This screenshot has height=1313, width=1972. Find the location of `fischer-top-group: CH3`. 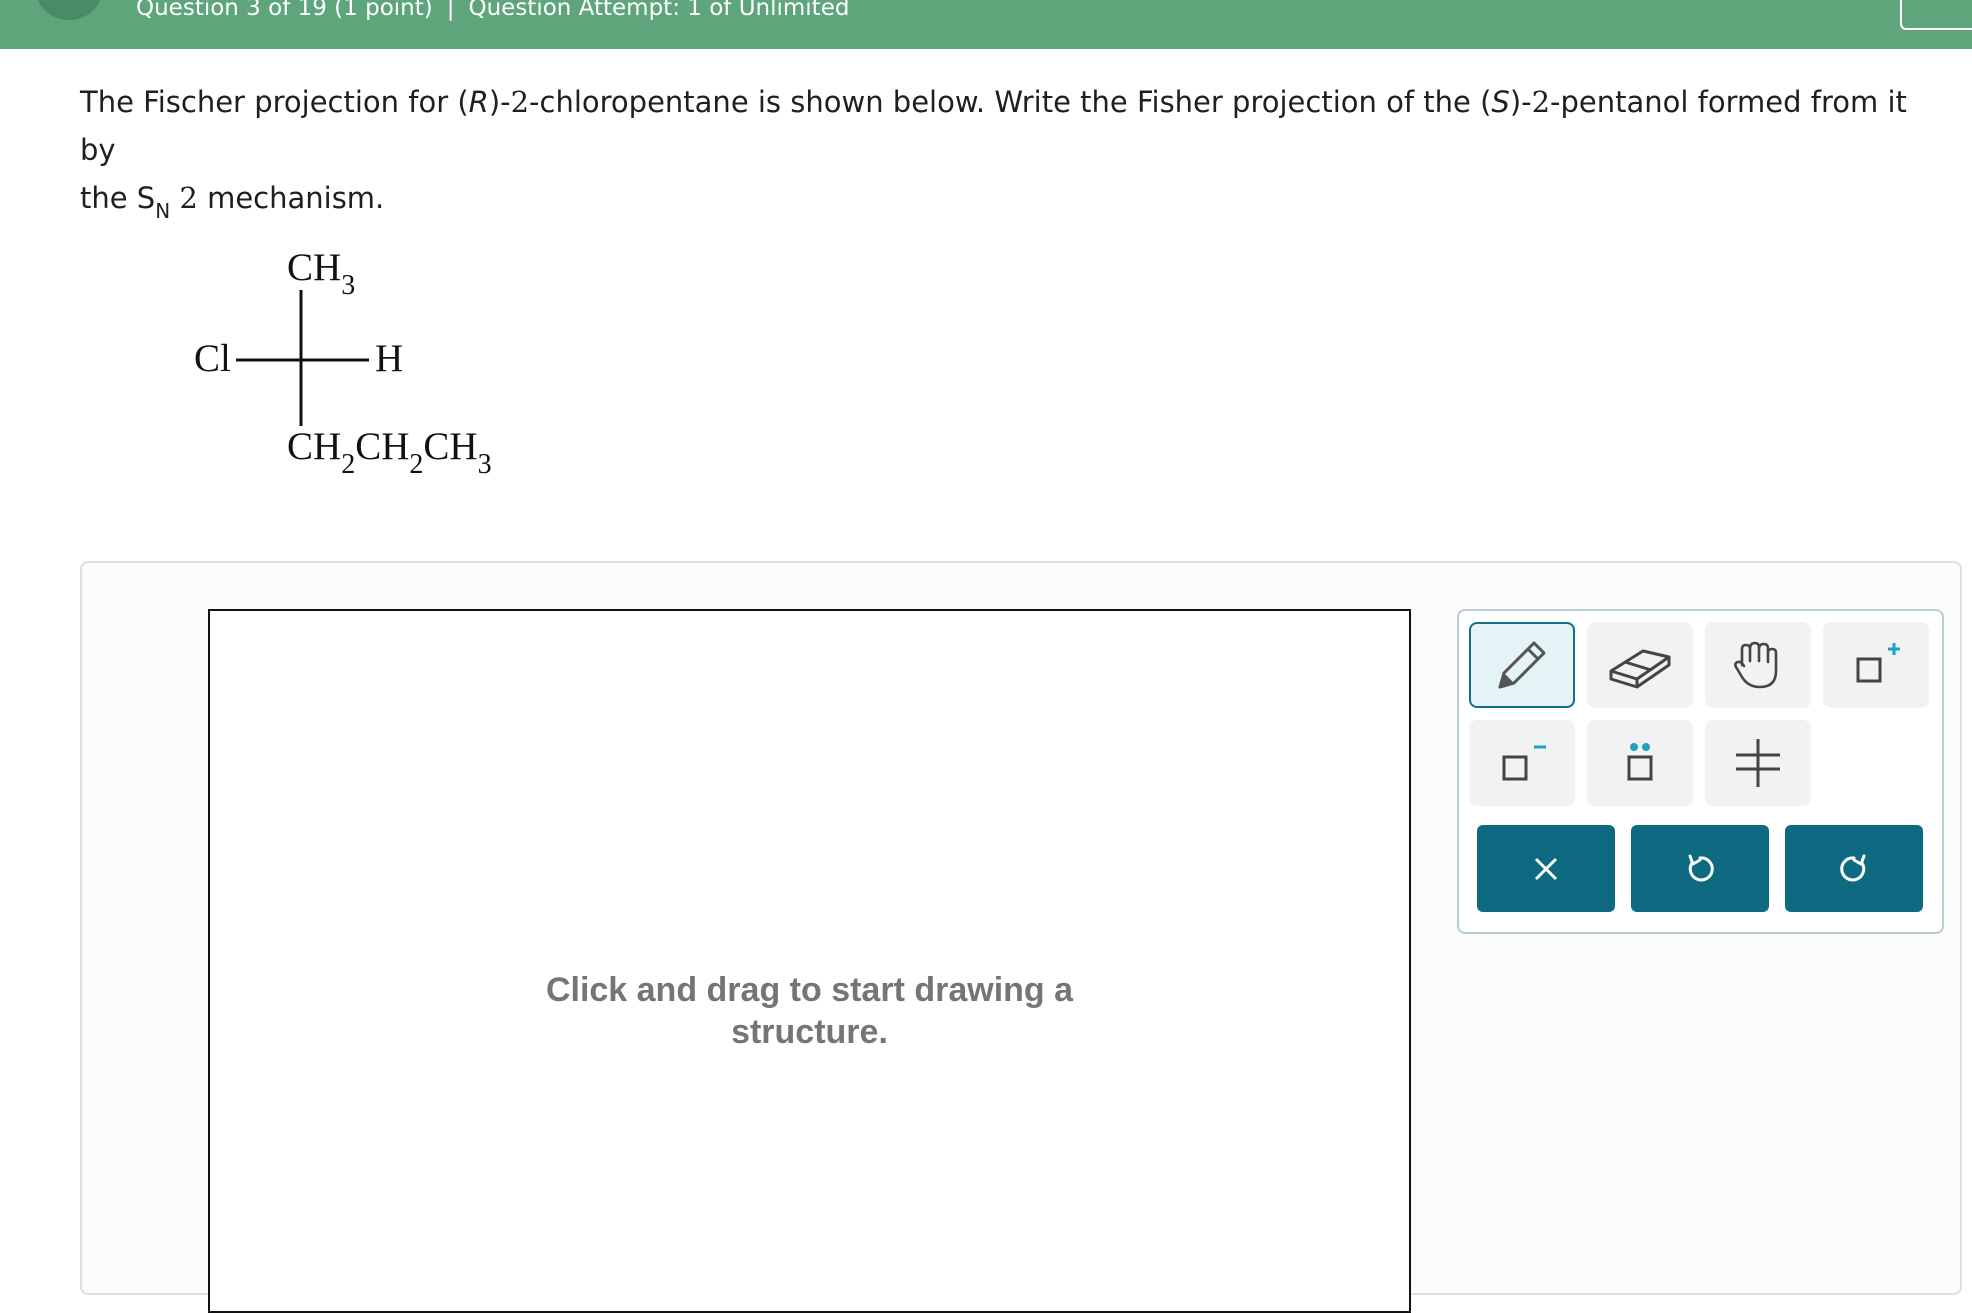

fischer-top-group: CH3 is located at coordinates (321, 273).